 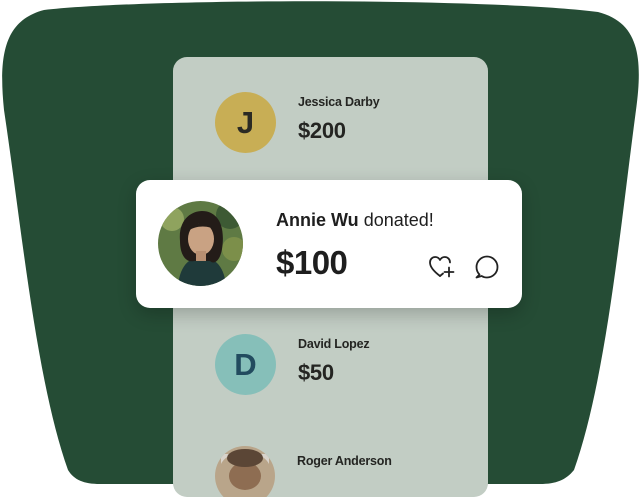 I want to click on donor-name: David Lopez, so click(x=334, y=344).